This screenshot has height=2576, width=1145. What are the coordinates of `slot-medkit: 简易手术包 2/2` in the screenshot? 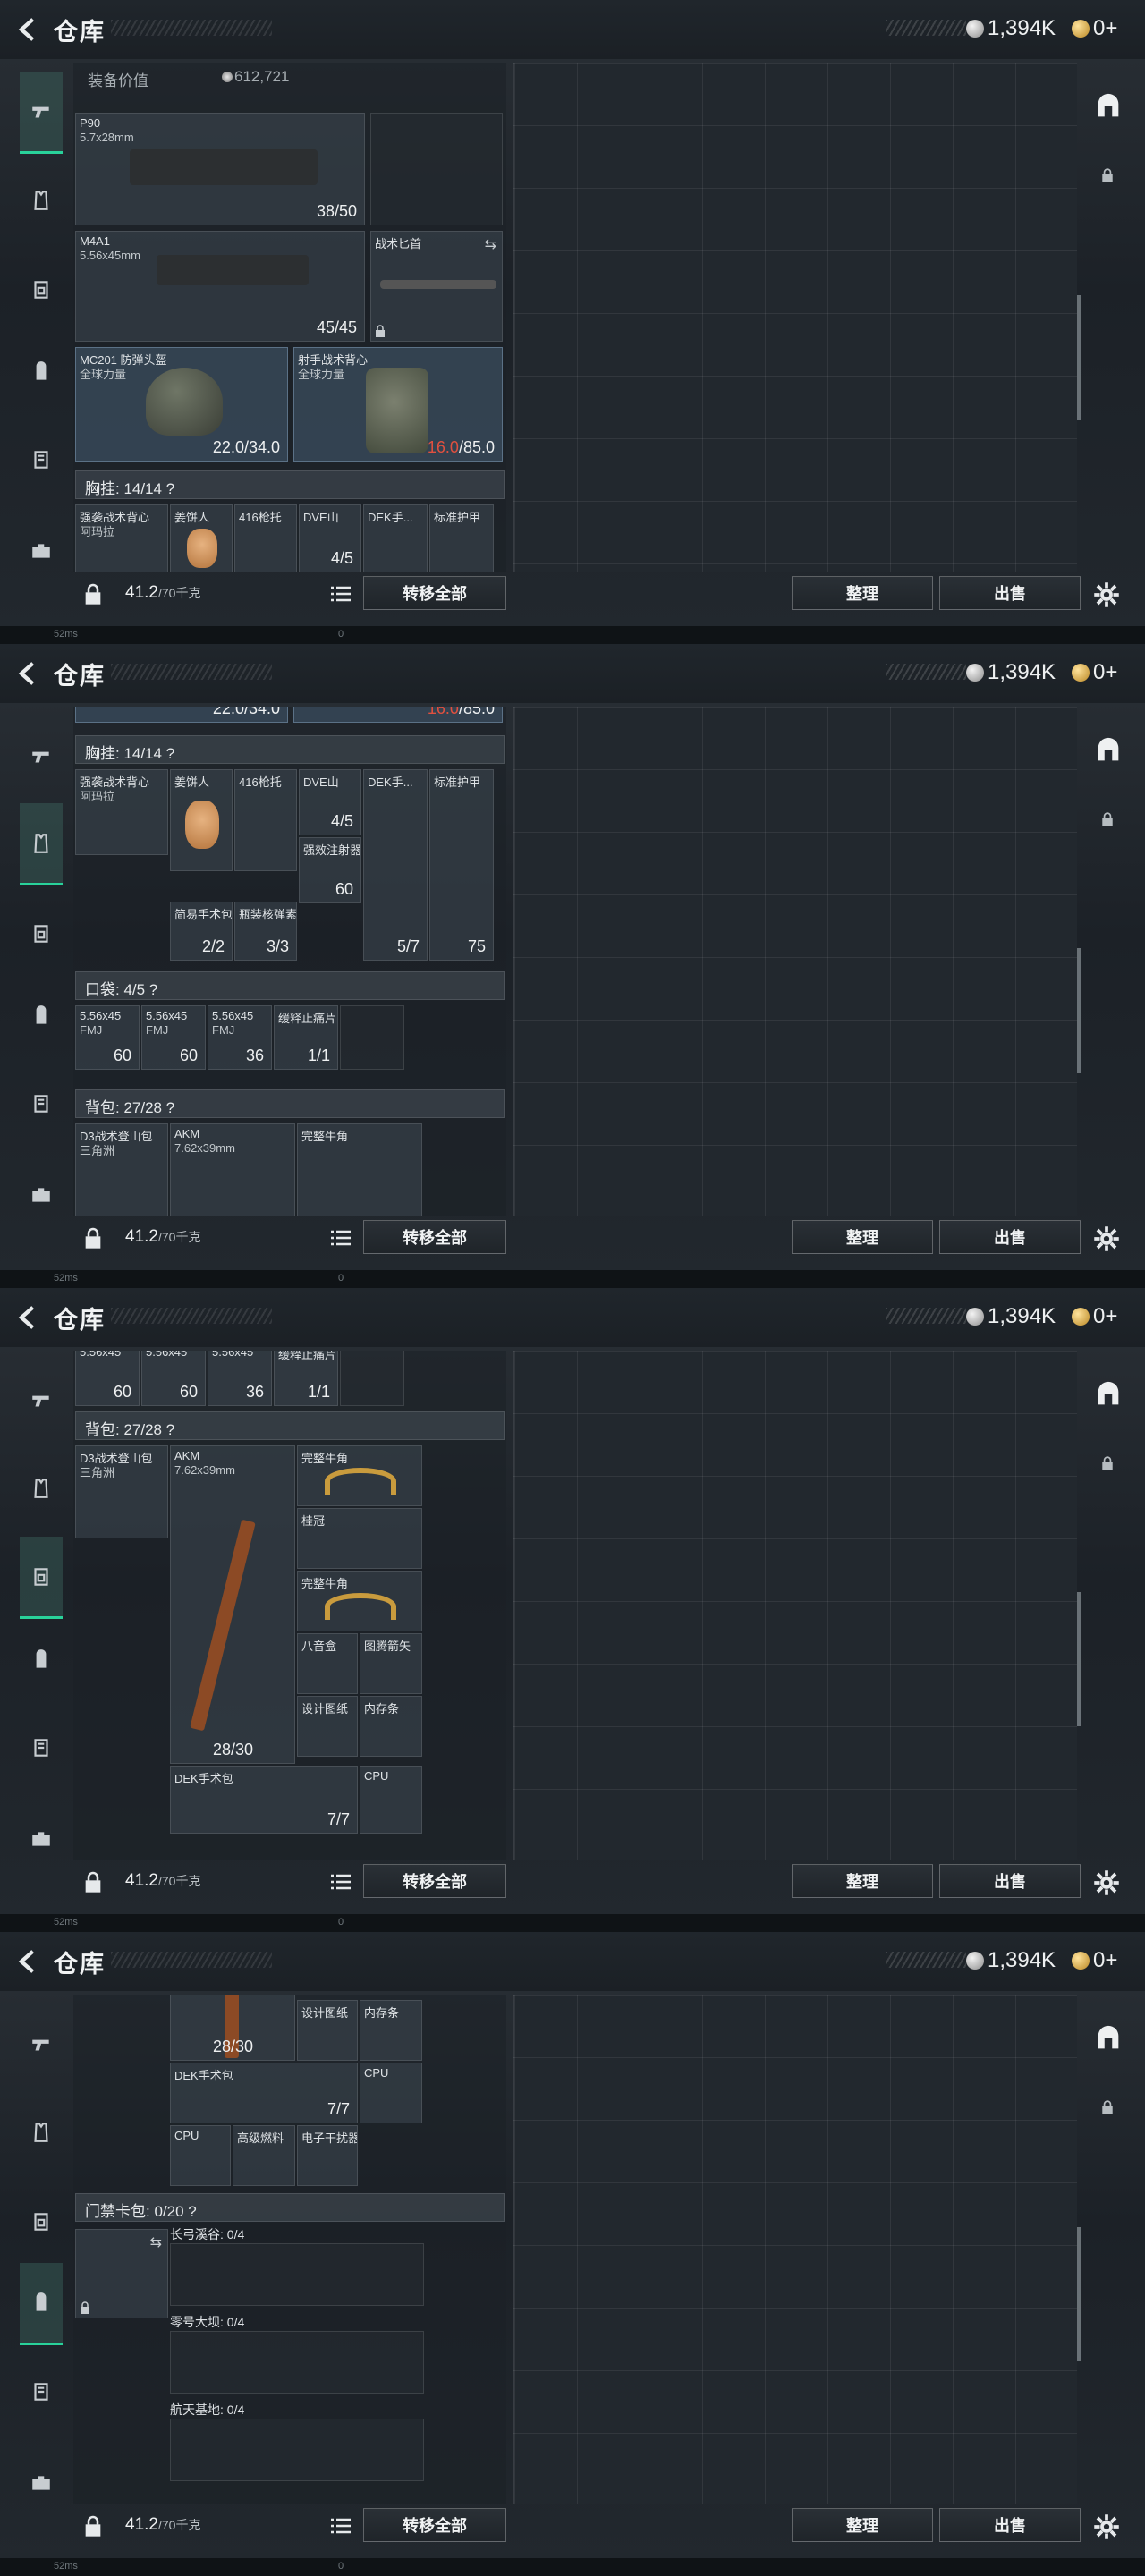 It's located at (201, 931).